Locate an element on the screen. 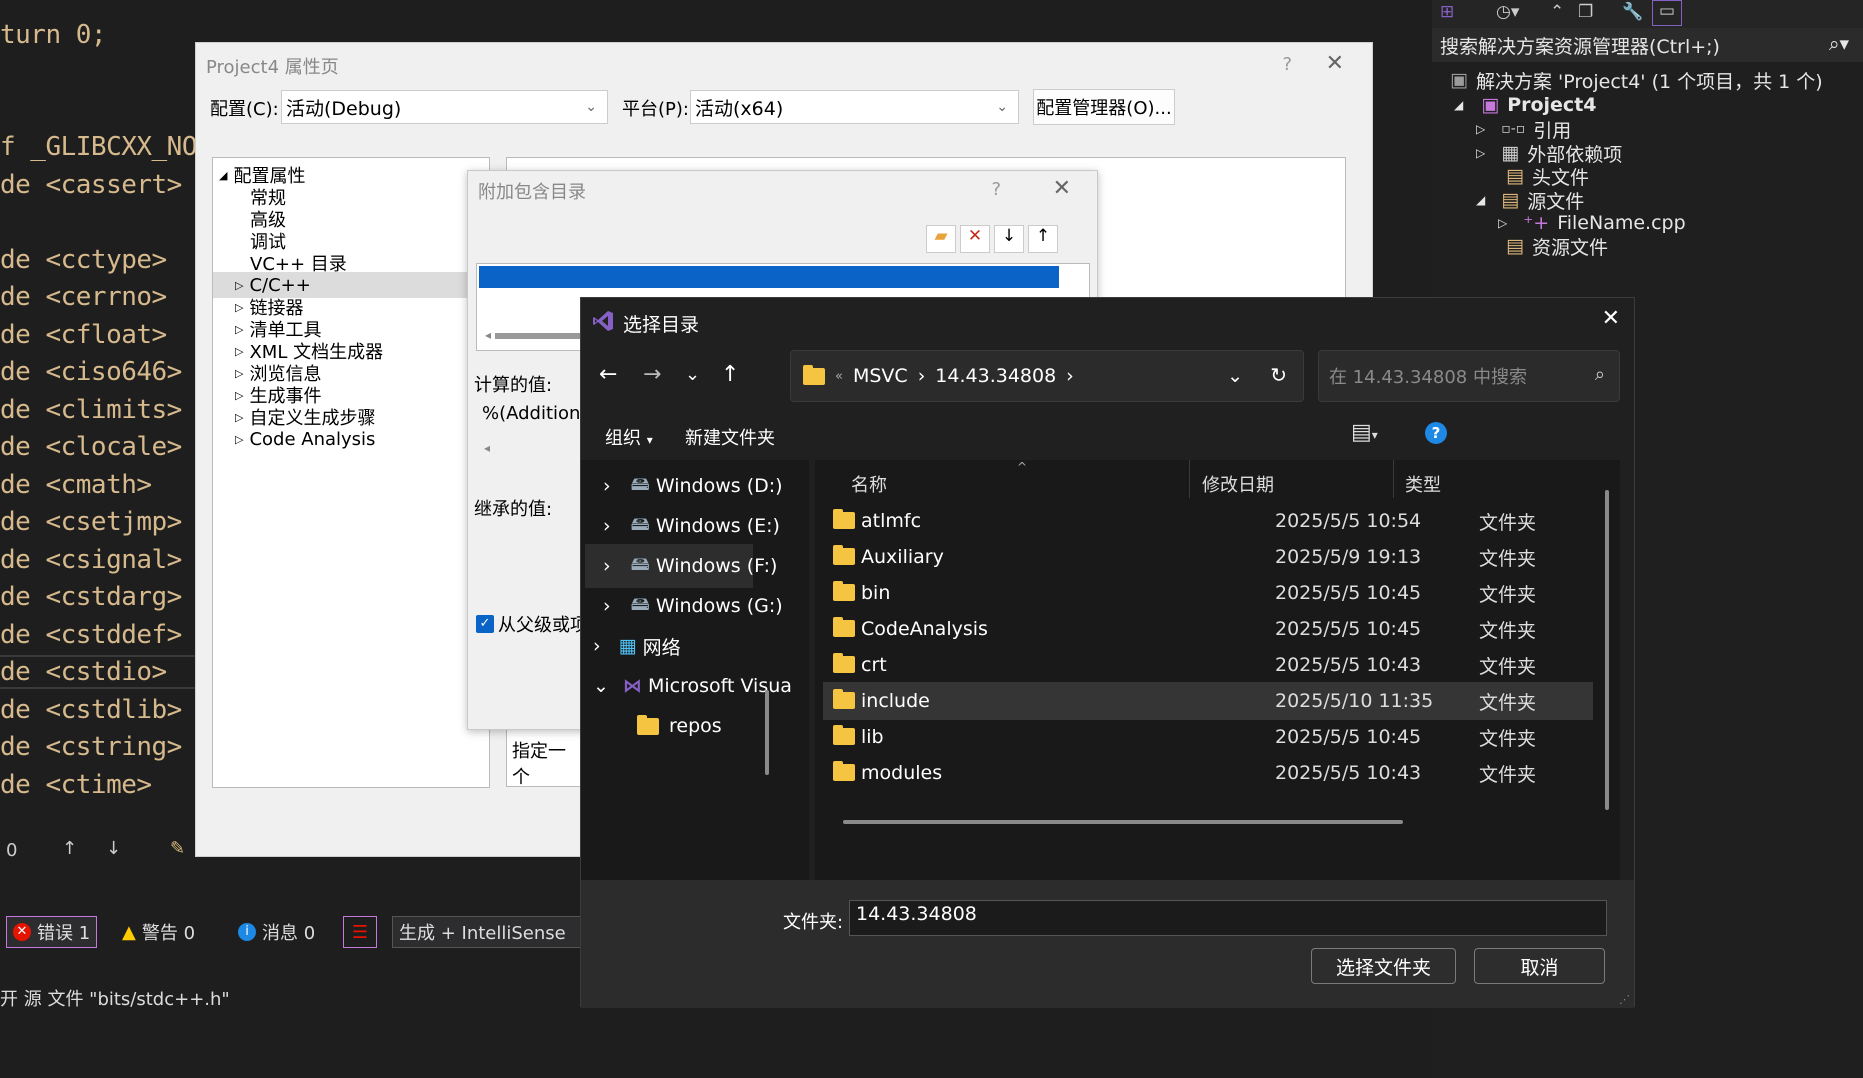 The image size is (1863, 1078). wrench-icon: 🔧 is located at coordinates (1632, 12).